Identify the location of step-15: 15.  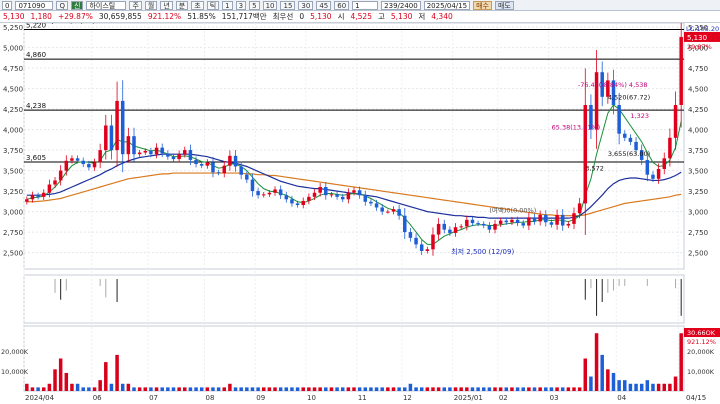
(288, 5).